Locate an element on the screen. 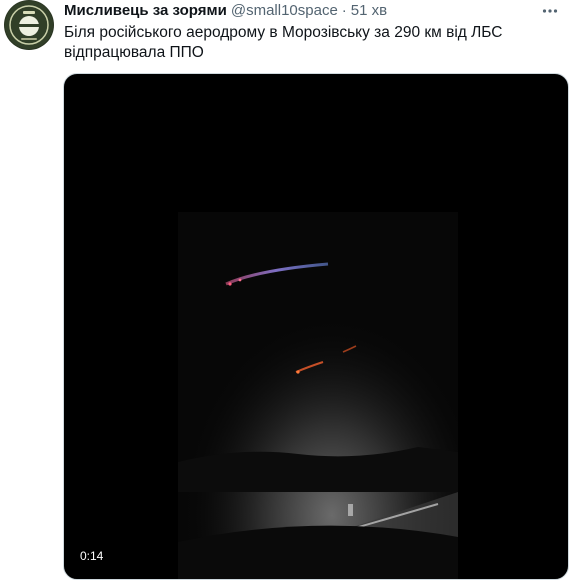 This screenshot has width=569, height=584. more-options-button is located at coordinates (550, 11).